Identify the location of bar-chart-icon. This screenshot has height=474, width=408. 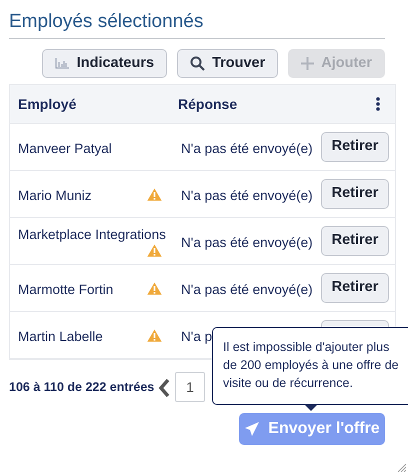
(61, 63).